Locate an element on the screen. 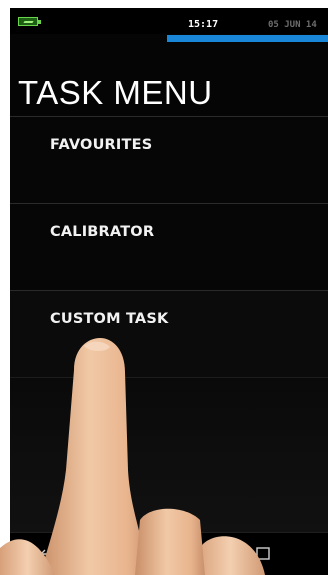 The height and width of the screenshot is (575, 328). status-time: 15:17 is located at coordinates (203, 24).